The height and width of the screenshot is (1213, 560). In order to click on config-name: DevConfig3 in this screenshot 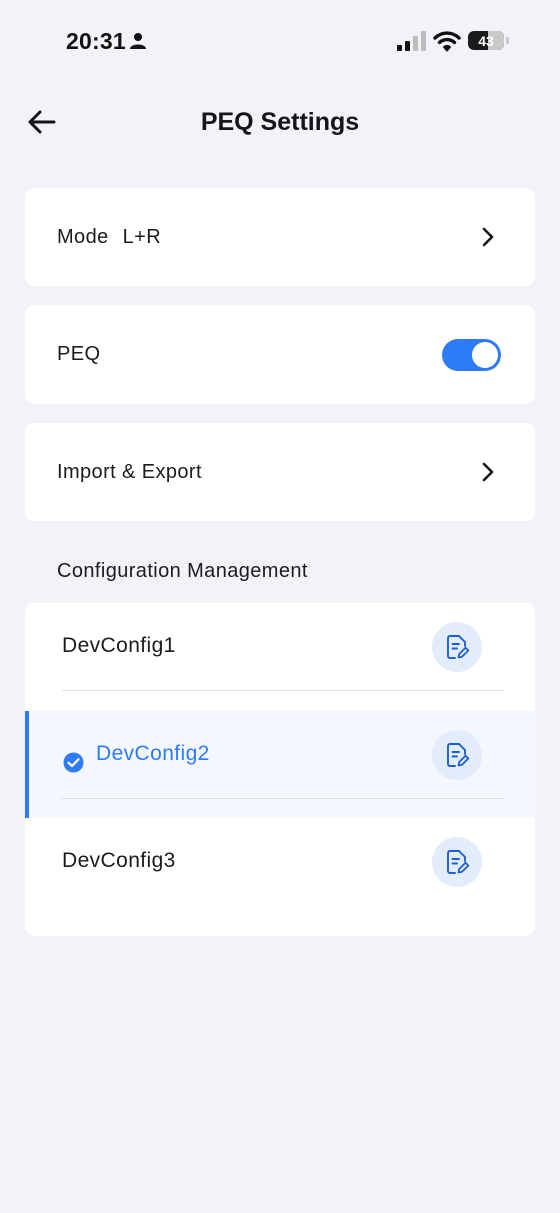, I will do `click(119, 860)`.